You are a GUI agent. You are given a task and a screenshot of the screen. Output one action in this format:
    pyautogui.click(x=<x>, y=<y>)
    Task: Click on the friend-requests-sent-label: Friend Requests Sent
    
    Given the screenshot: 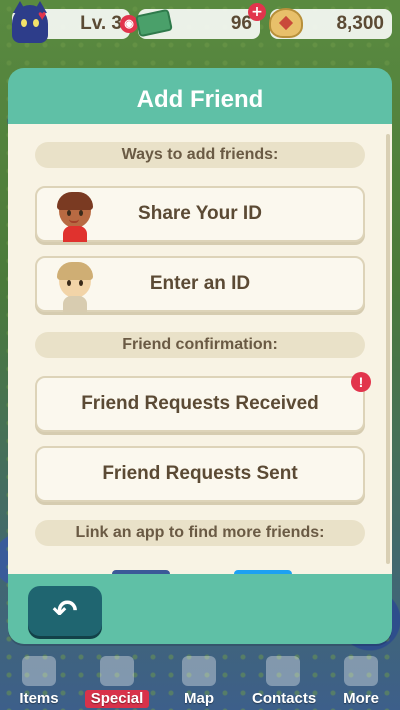 What is the action you would take?
    pyautogui.click(x=200, y=473)
    